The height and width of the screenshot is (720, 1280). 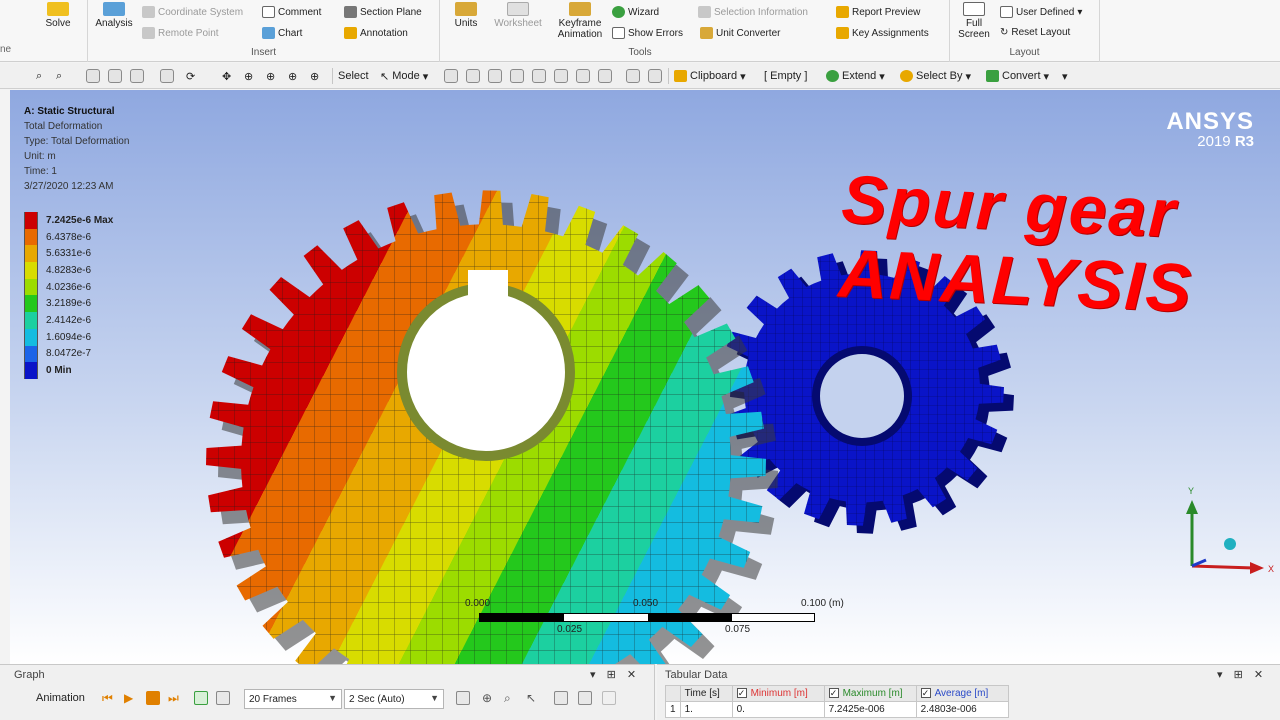 What do you see at coordinates (609, 698) in the screenshot?
I see `legend-options-icon` at bounding box center [609, 698].